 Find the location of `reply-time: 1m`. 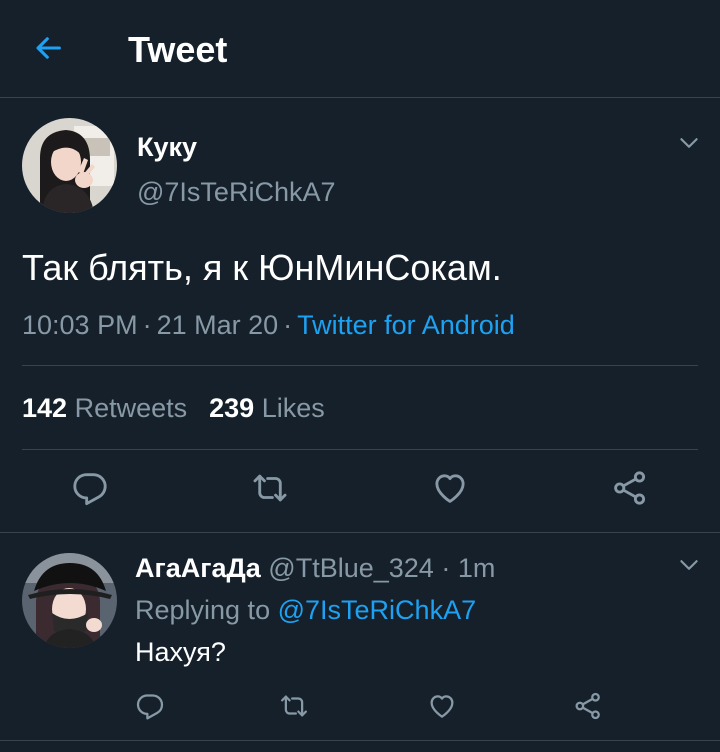

reply-time: 1m is located at coordinates (476, 568).